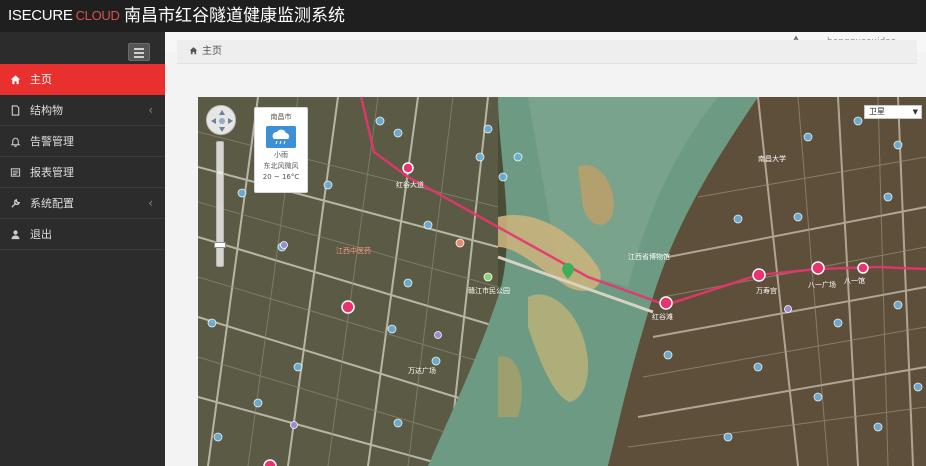 Image resolution: width=926 pixels, height=466 pixels. I want to click on pan-arrows-icon, so click(222, 121).